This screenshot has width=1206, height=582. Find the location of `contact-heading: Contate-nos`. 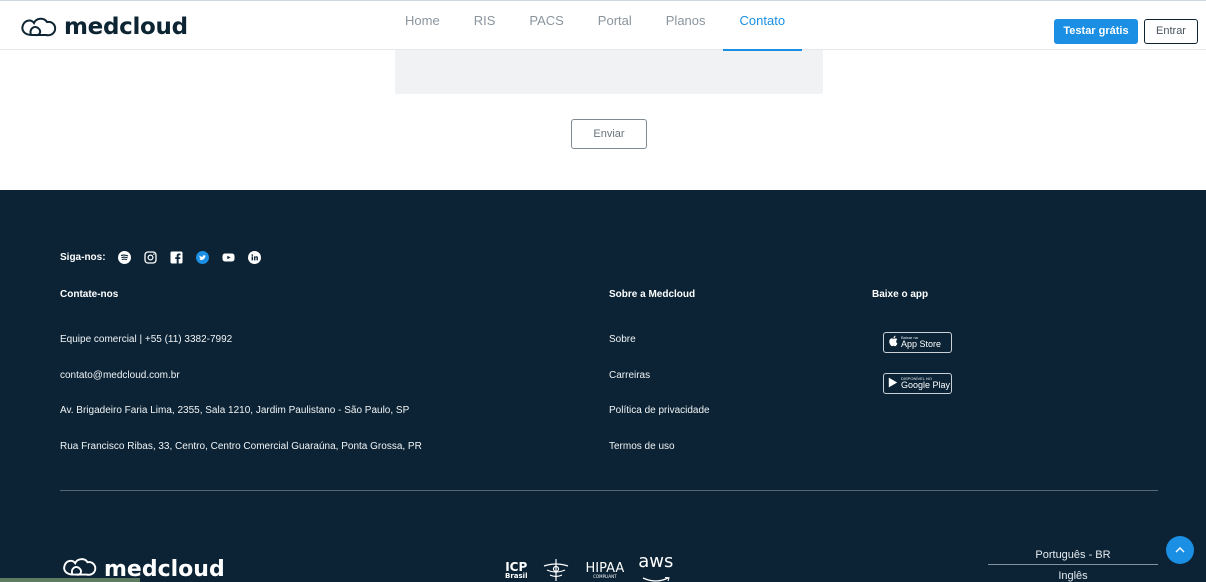

contact-heading: Contate-nos is located at coordinates (89, 294).